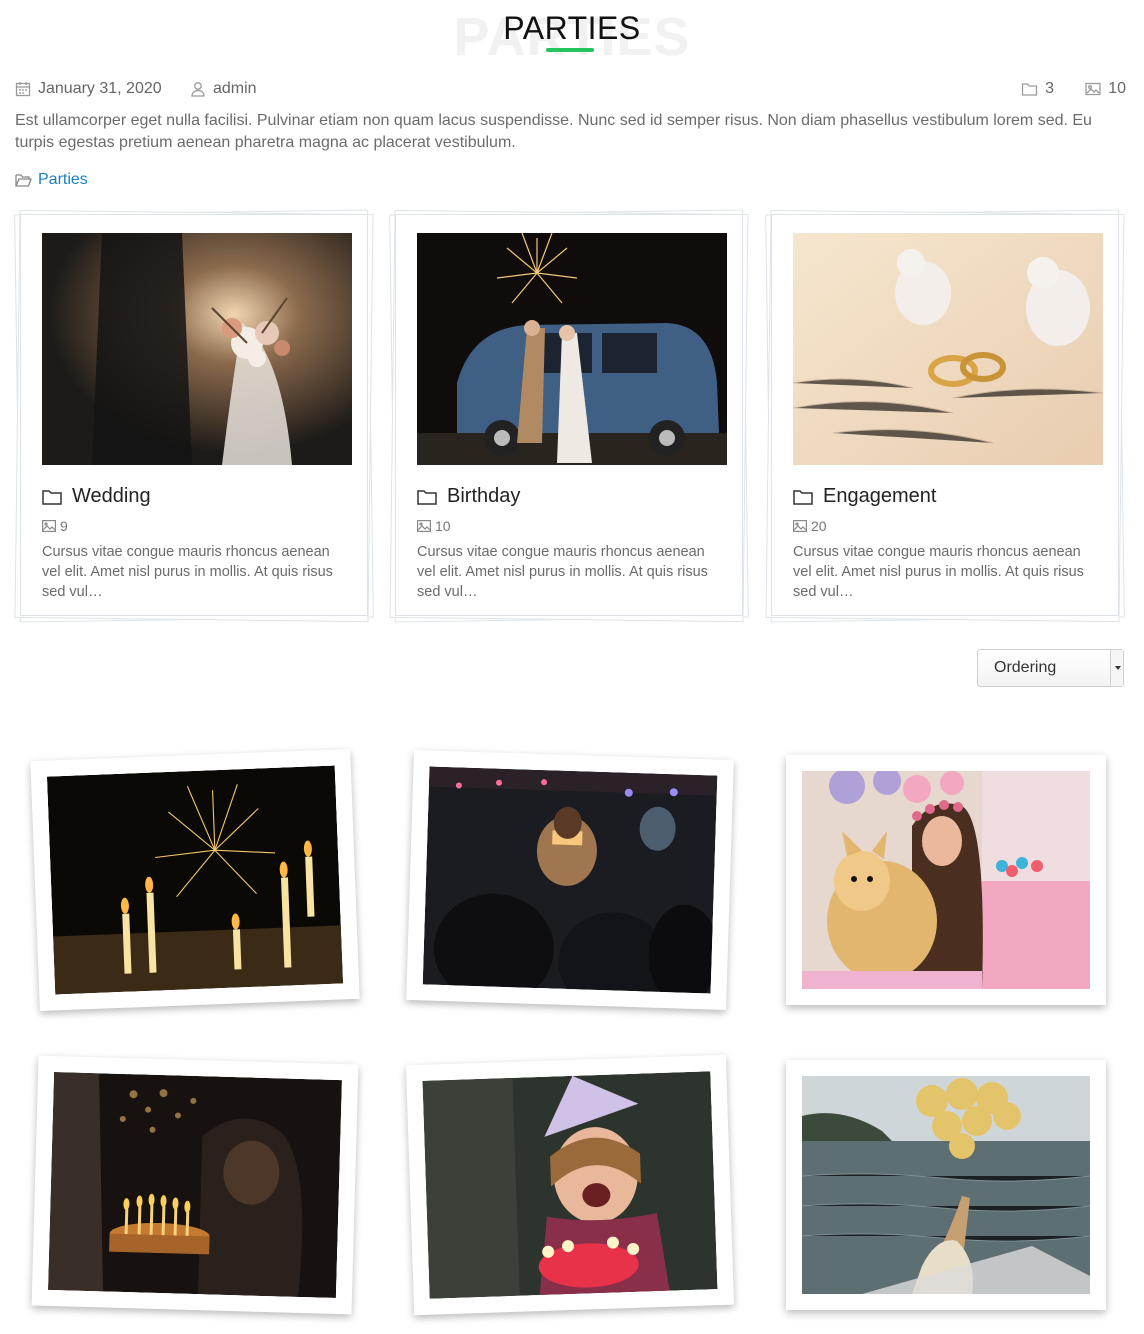  I want to click on album-title-text: Engagement, so click(880, 496).